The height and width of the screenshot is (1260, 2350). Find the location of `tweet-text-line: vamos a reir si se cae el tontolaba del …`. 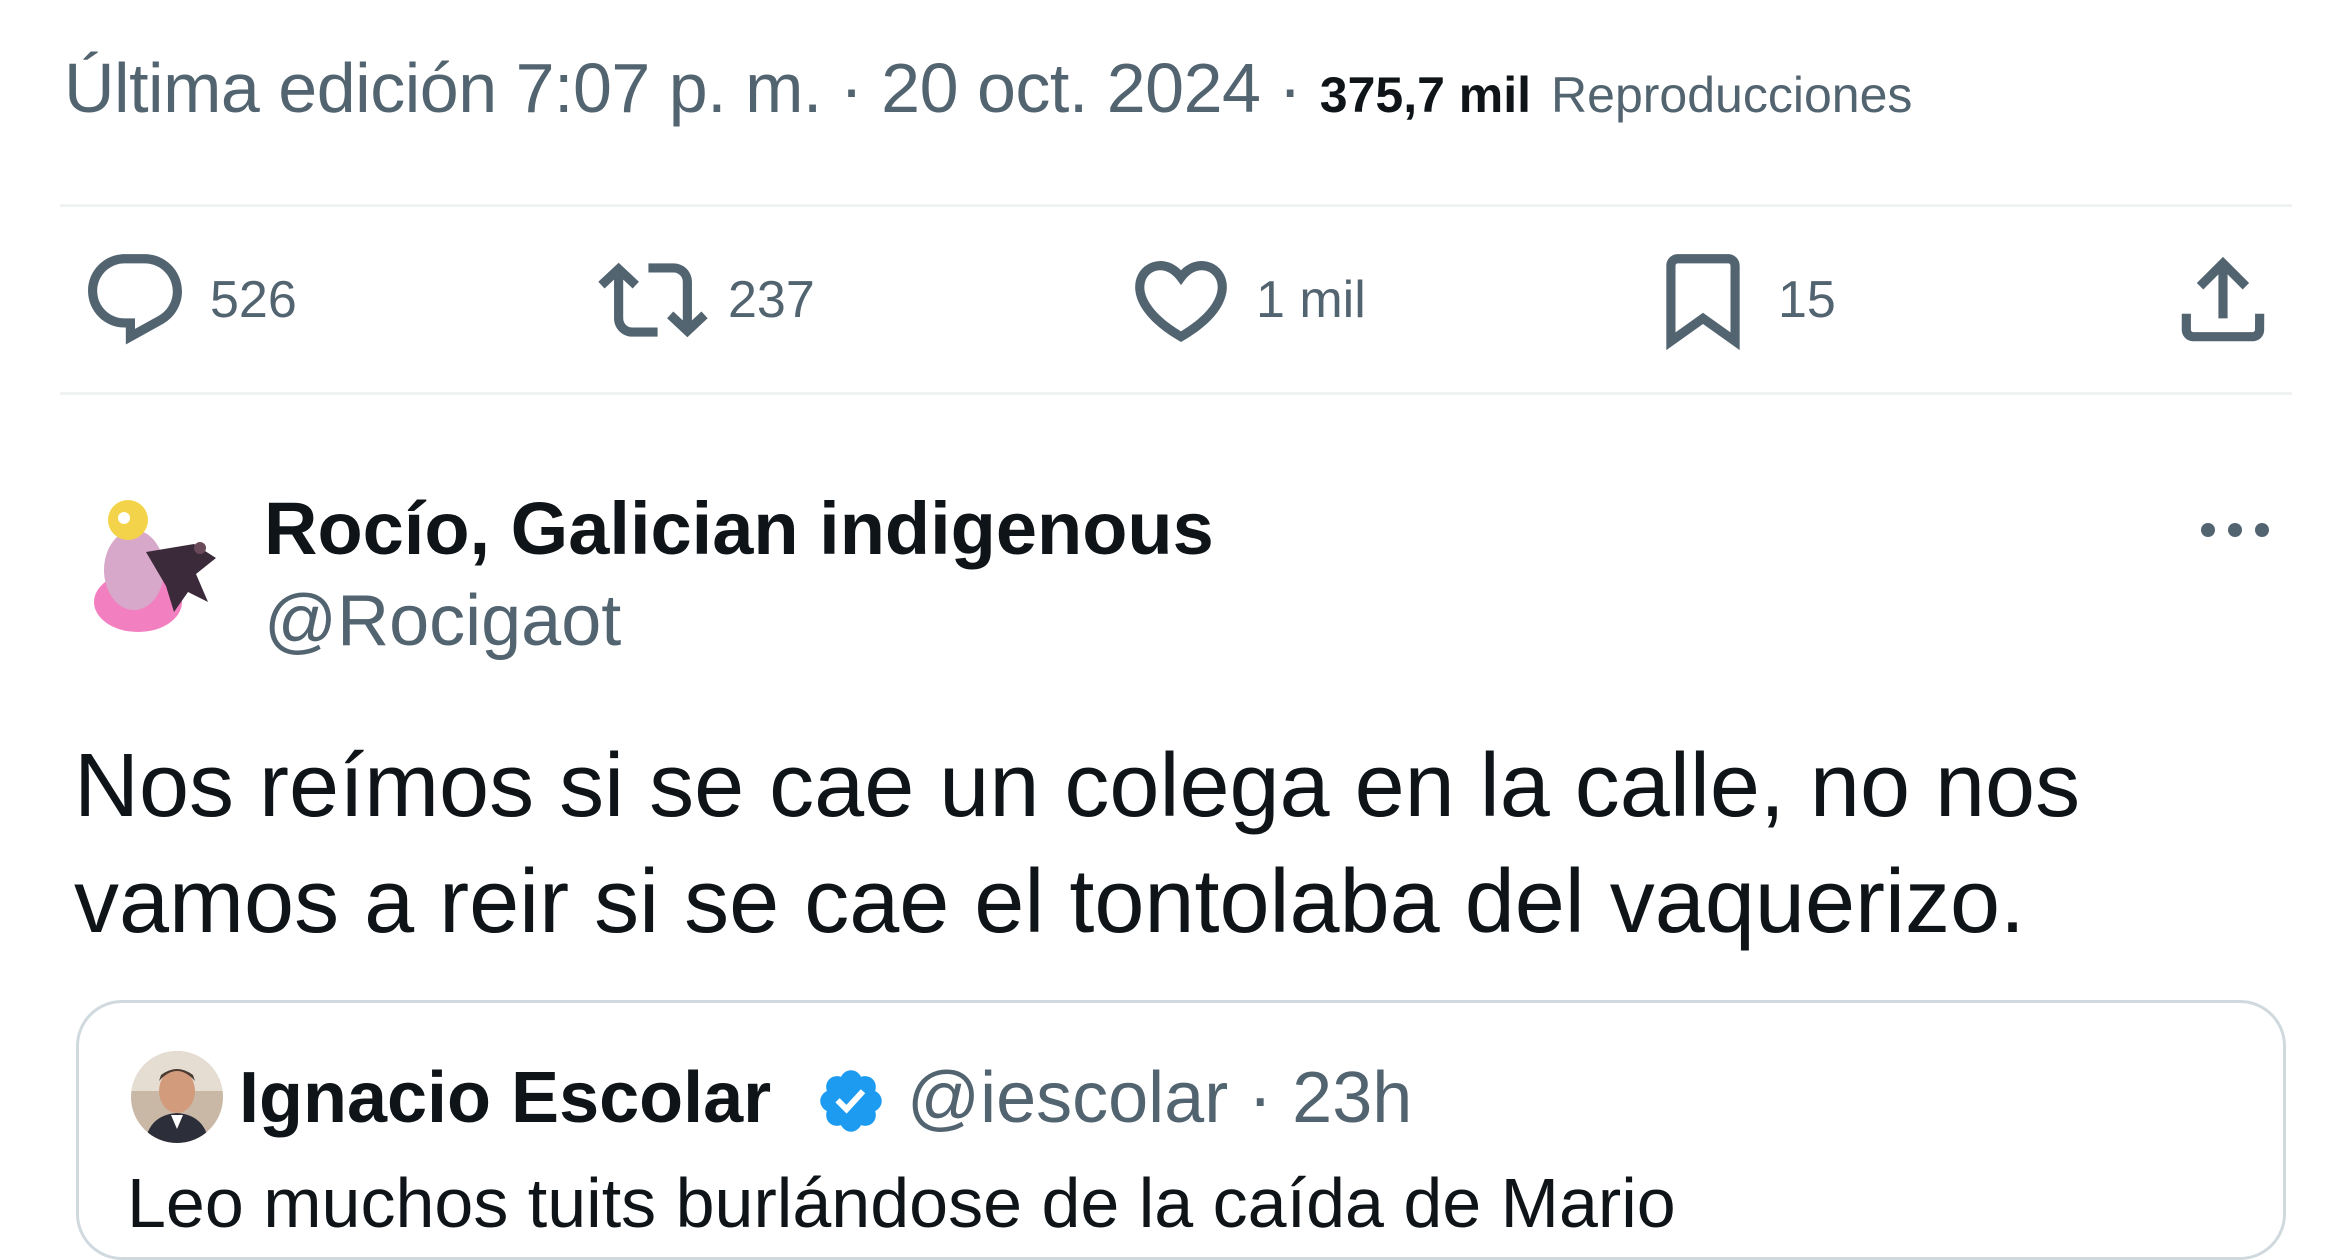

tweet-text-line: vamos a reir si se cae el tontolaba del … is located at coordinates (1050, 902).